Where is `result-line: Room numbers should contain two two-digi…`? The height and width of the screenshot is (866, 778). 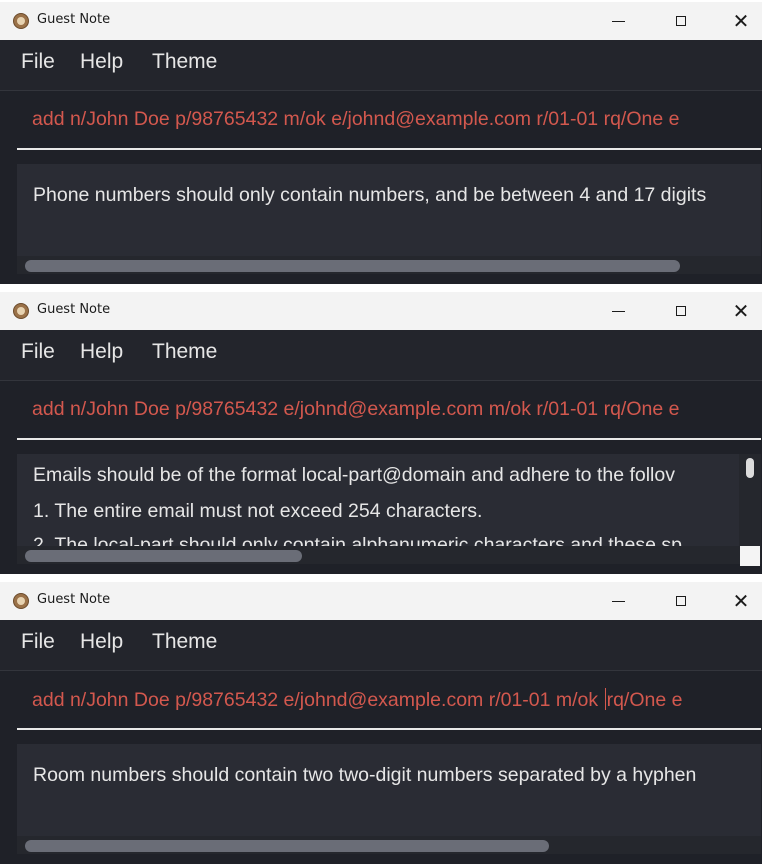
result-line: Room numbers should contain two two-digi… is located at coordinates (365, 775).